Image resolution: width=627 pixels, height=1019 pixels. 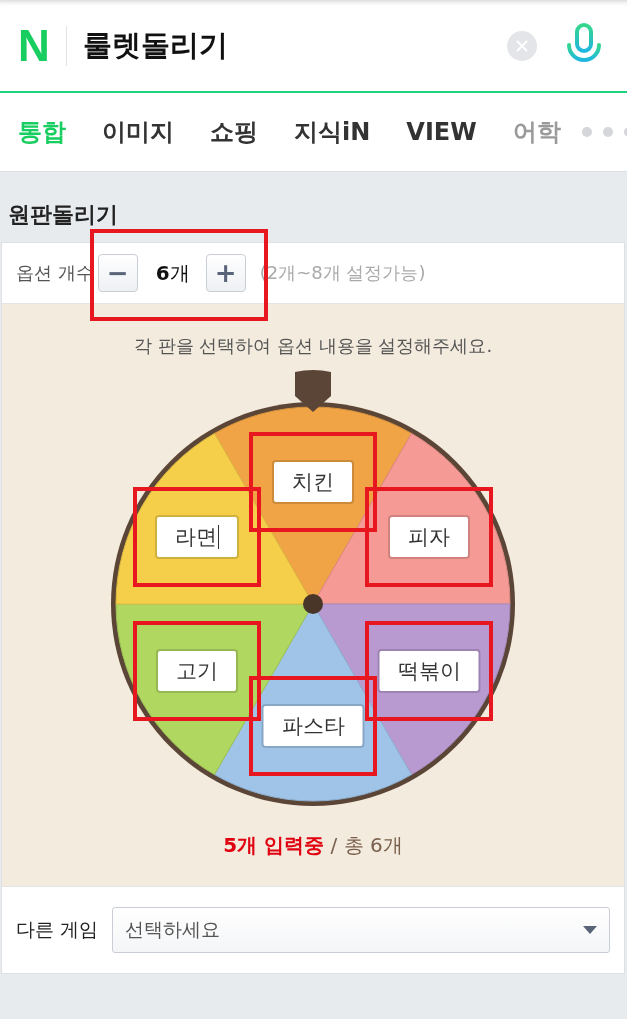 What do you see at coordinates (196, 537) in the screenshot?
I see `option-field: 라면` at bounding box center [196, 537].